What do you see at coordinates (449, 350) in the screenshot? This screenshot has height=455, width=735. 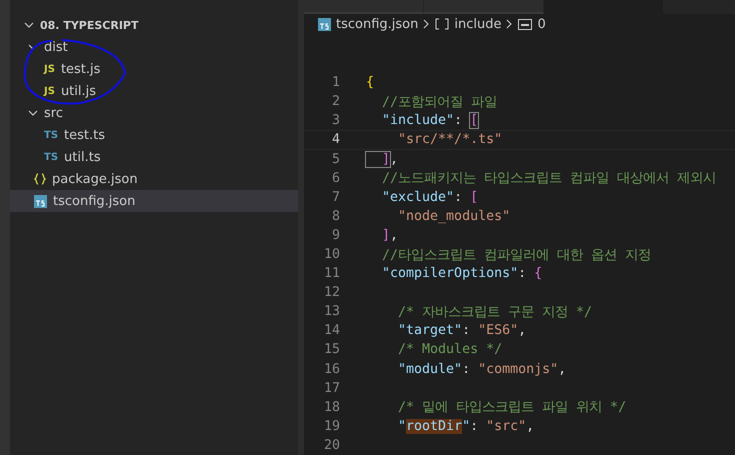 I see `code-line: /* Modules */` at bounding box center [449, 350].